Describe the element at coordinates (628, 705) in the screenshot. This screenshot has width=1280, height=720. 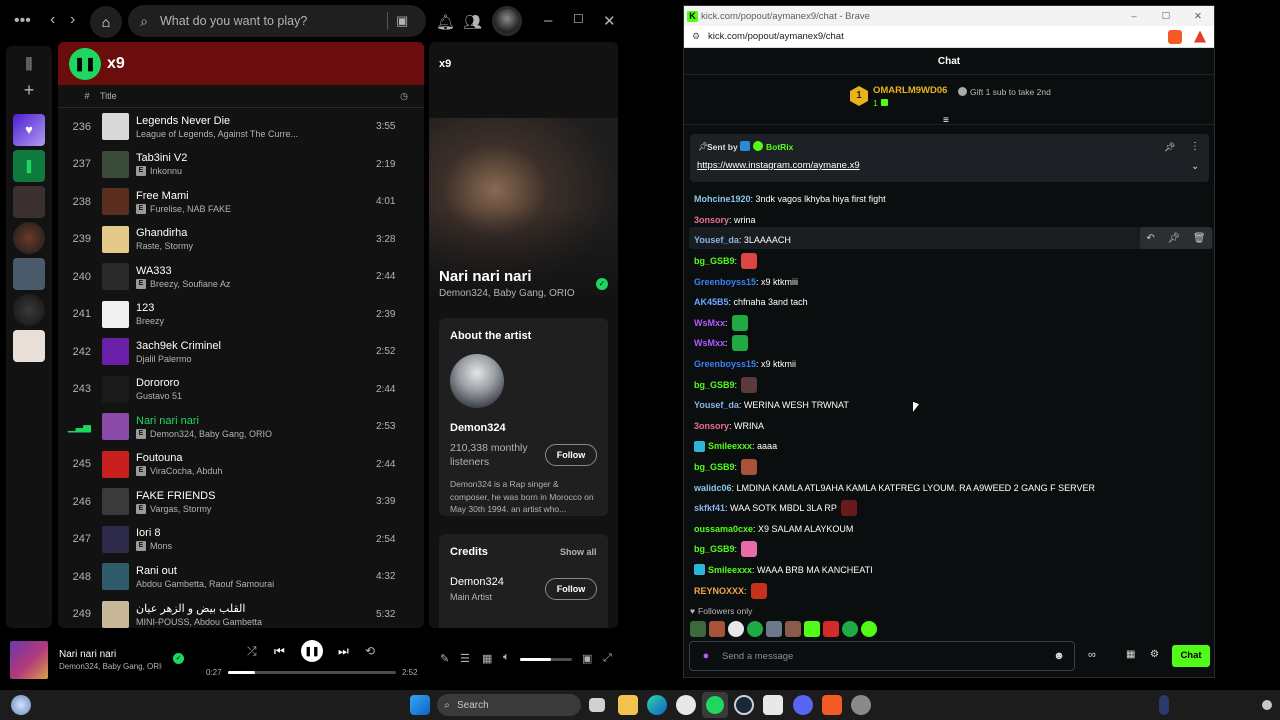
I see `file-explorer-icon` at that location.